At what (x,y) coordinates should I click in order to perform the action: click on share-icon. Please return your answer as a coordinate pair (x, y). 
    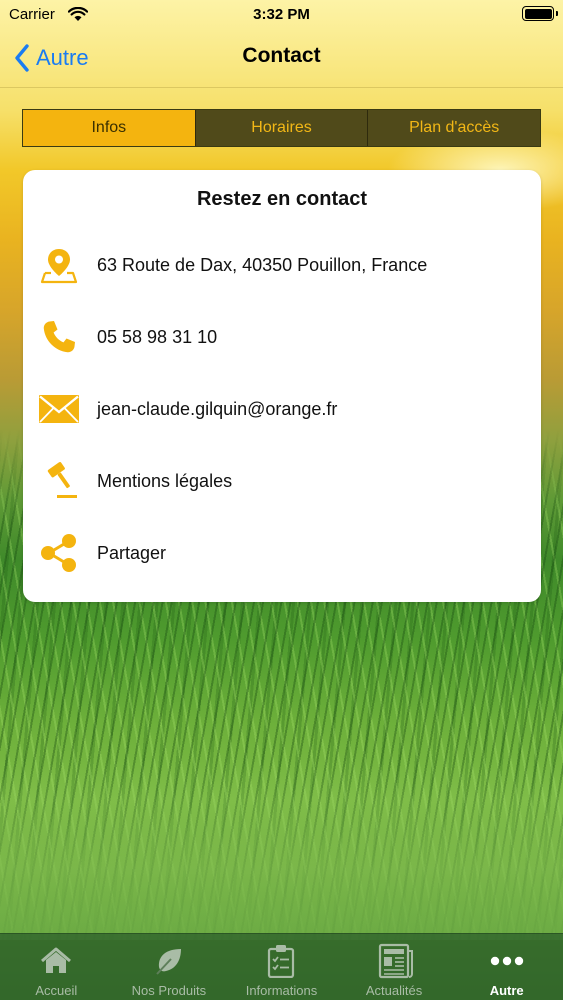
    Looking at the image, I should click on (59, 553).